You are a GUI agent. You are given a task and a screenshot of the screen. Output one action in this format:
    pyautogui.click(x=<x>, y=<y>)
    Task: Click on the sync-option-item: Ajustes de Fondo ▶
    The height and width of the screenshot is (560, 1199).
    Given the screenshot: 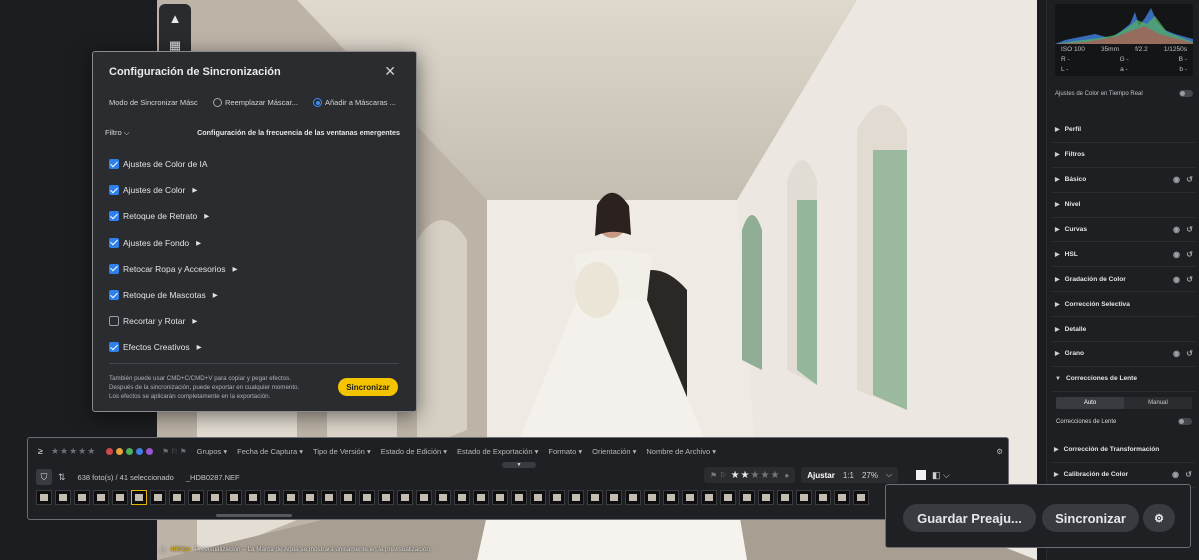 What is the action you would take?
    pyautogui.click(x=173, y=243)
    